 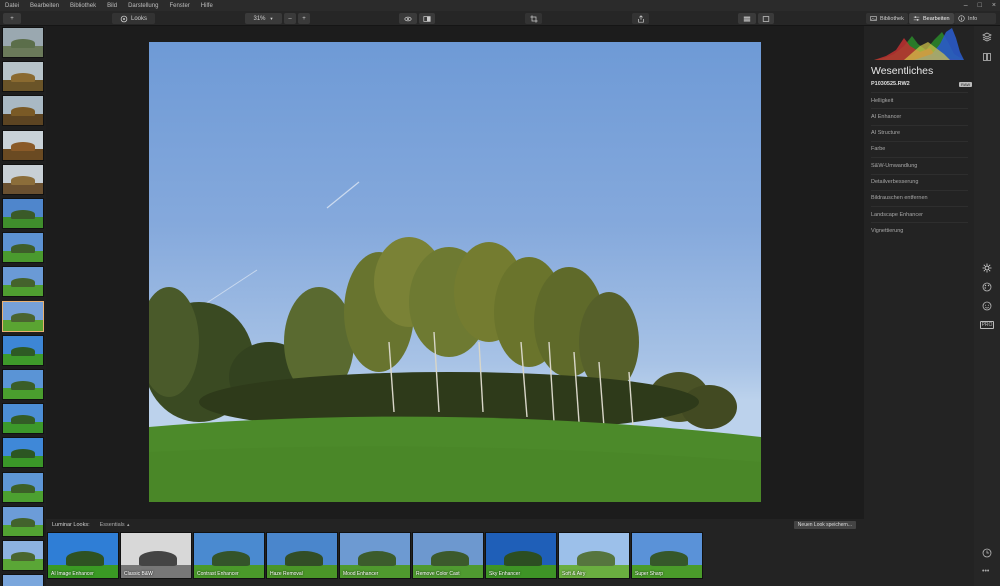 What do you see at coordinates (290, 18) in the screenshot?
I see `zoom-out-button: –` at bounding box center [290, 18].